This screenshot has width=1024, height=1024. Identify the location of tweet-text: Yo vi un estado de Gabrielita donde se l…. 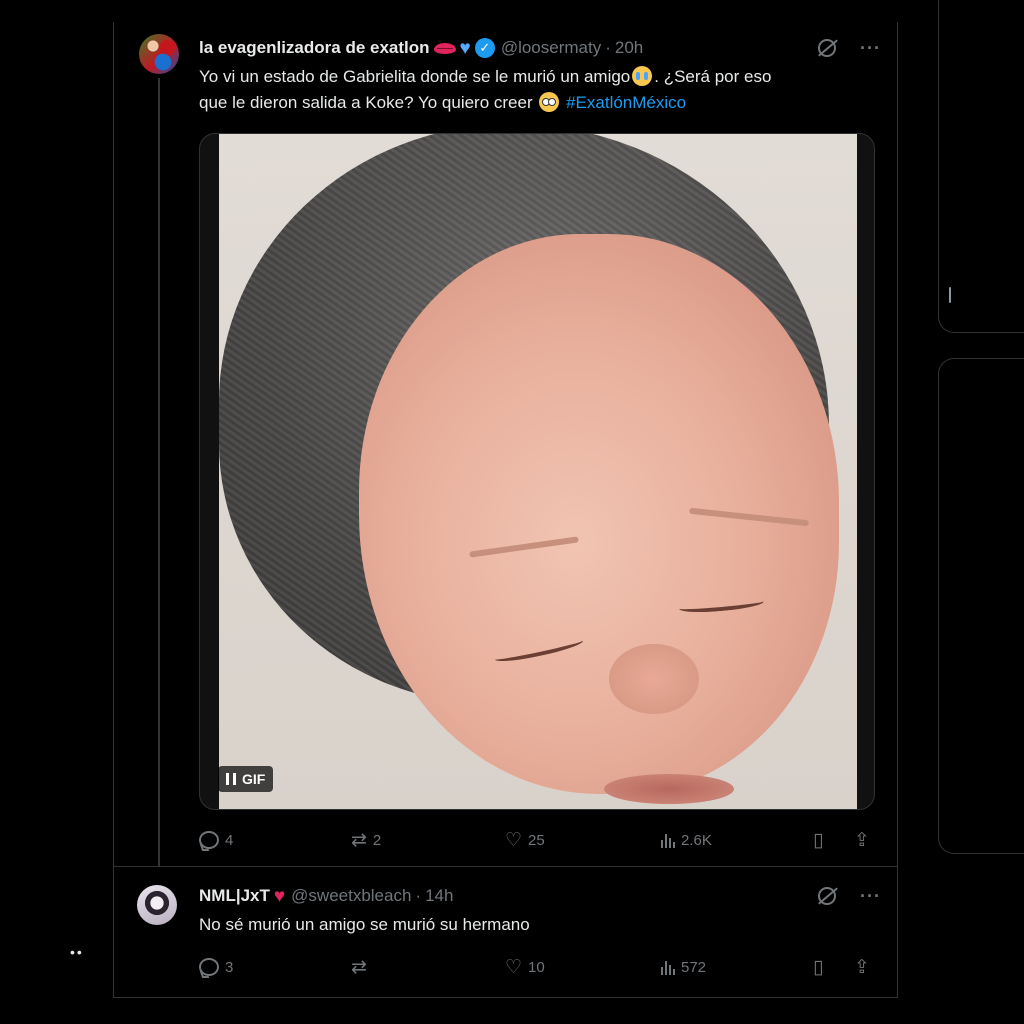
(539, 90).